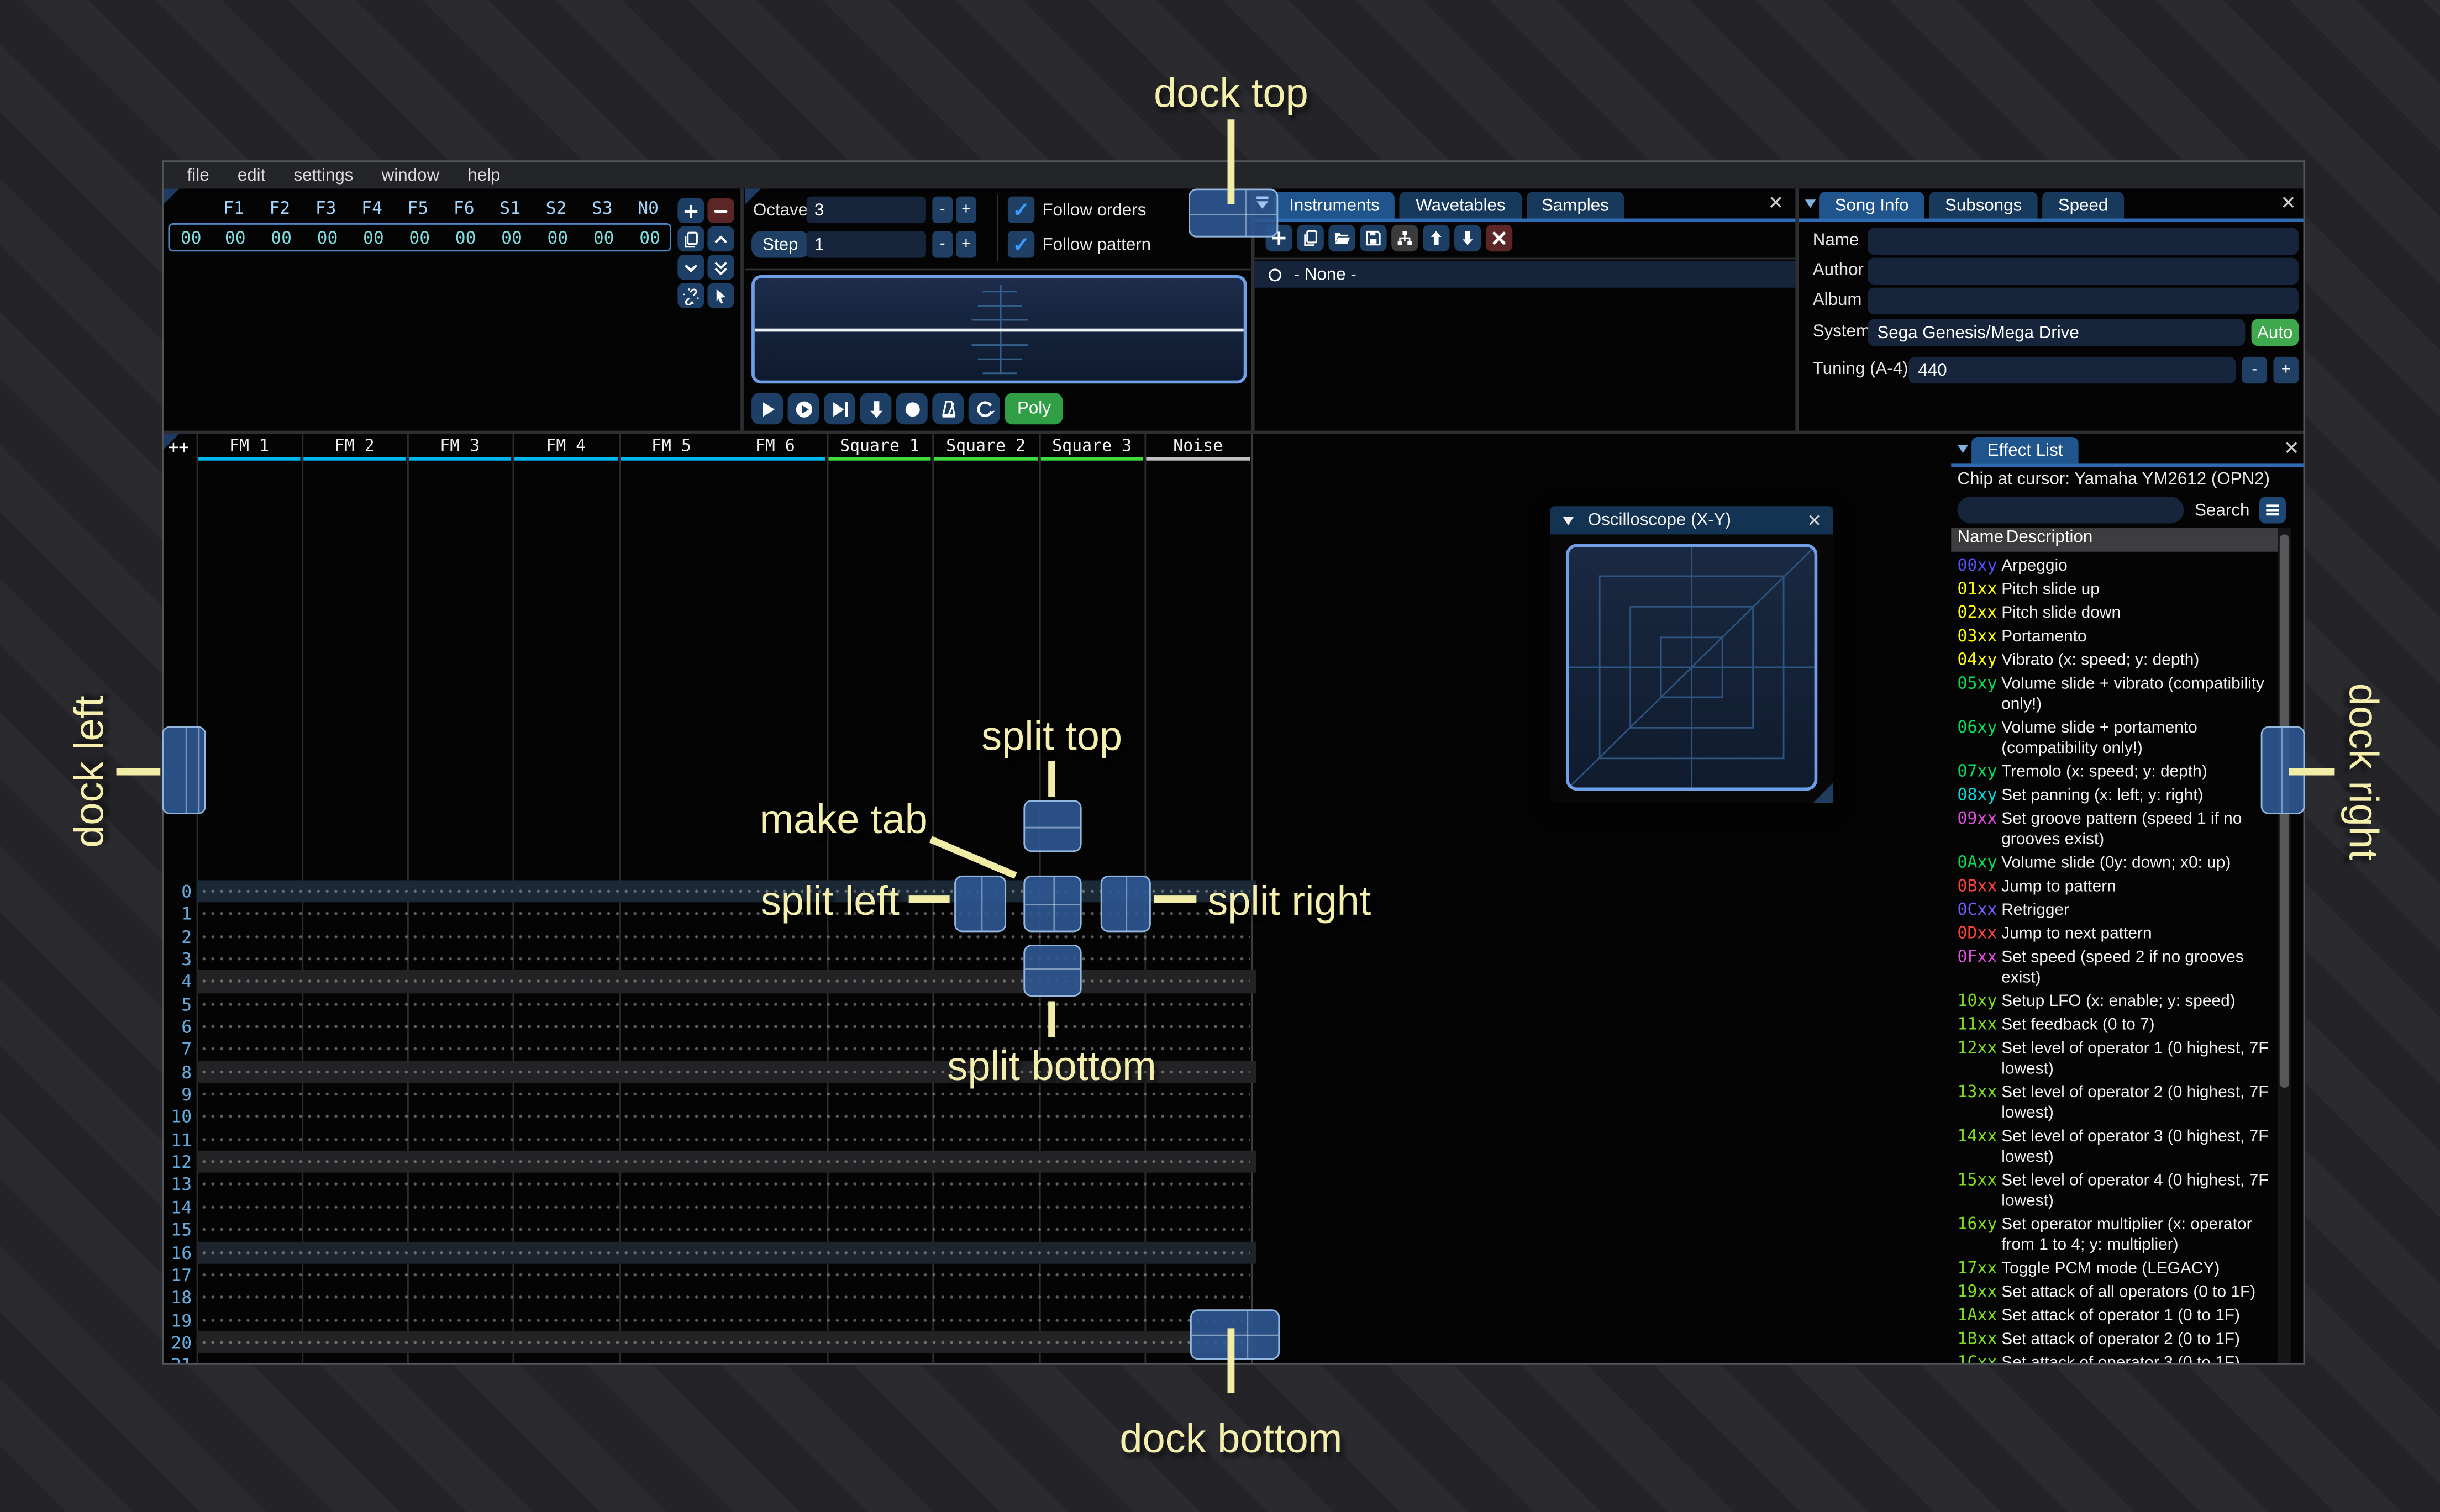 The height and width of the screenshot is (1512, 2440). I want to click on oscilloscope-titlebar: Oscilloscope (X-Y) ✕, so click(1691, 520).